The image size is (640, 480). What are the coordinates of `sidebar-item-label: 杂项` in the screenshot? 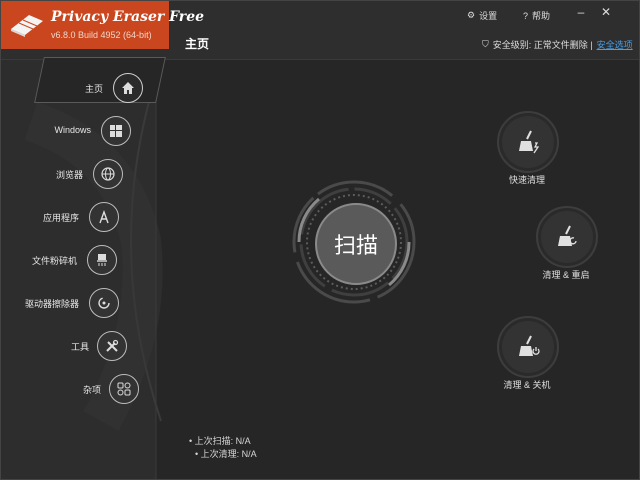 It's located at (91, 390).